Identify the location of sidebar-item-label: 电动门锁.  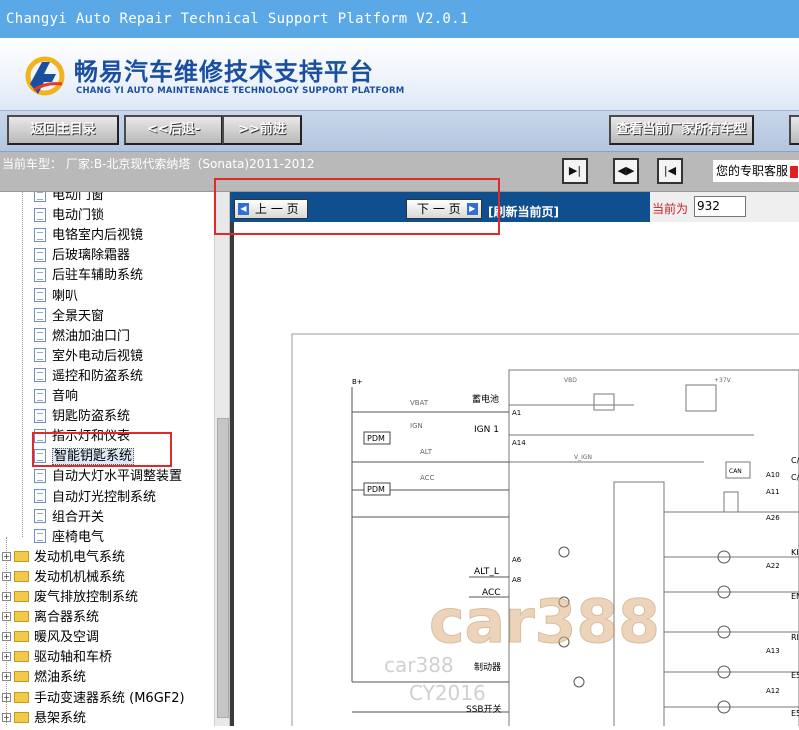
(78, 216).